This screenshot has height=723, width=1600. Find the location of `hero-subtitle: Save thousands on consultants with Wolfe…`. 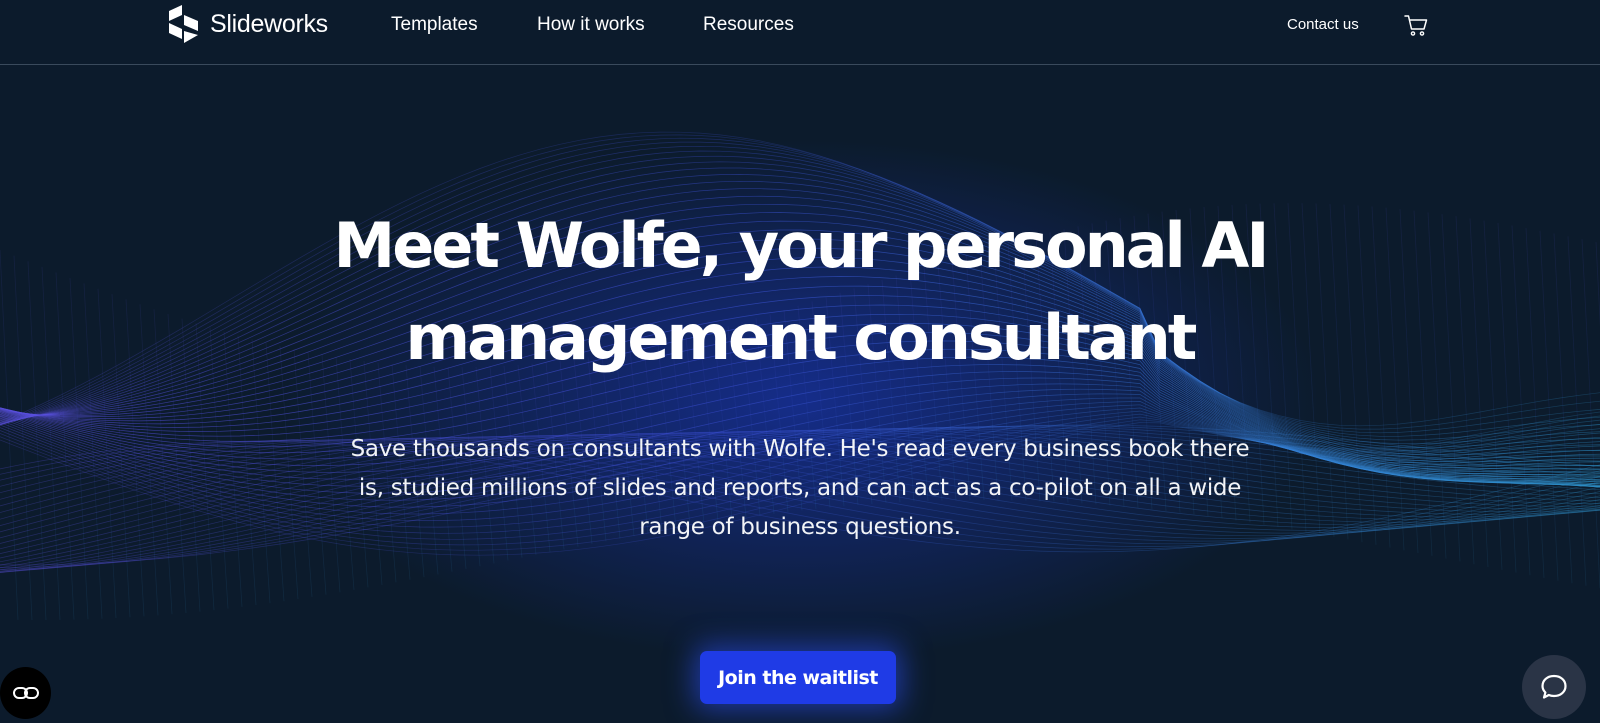

hero-subtitle: Save thousands on consultants with Wolfe… is located at coordinates (800, 488).